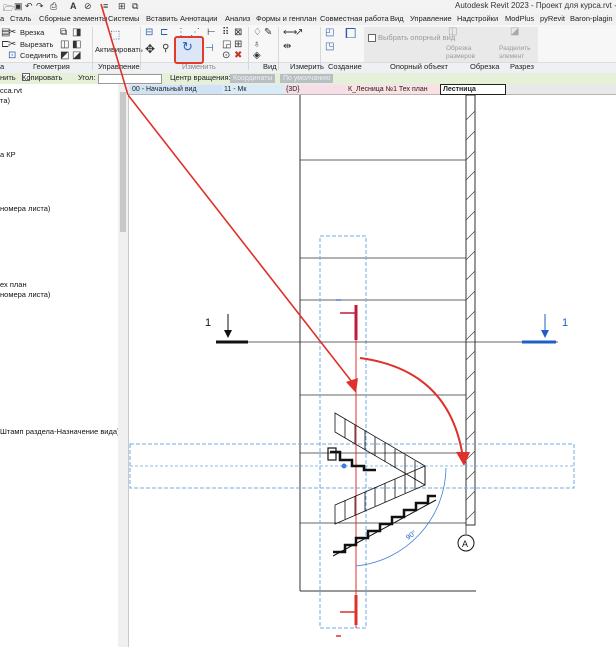 The width and height of the screenshot is (616, 647). I want to click on panel-line: ех план, so click(13, 284).